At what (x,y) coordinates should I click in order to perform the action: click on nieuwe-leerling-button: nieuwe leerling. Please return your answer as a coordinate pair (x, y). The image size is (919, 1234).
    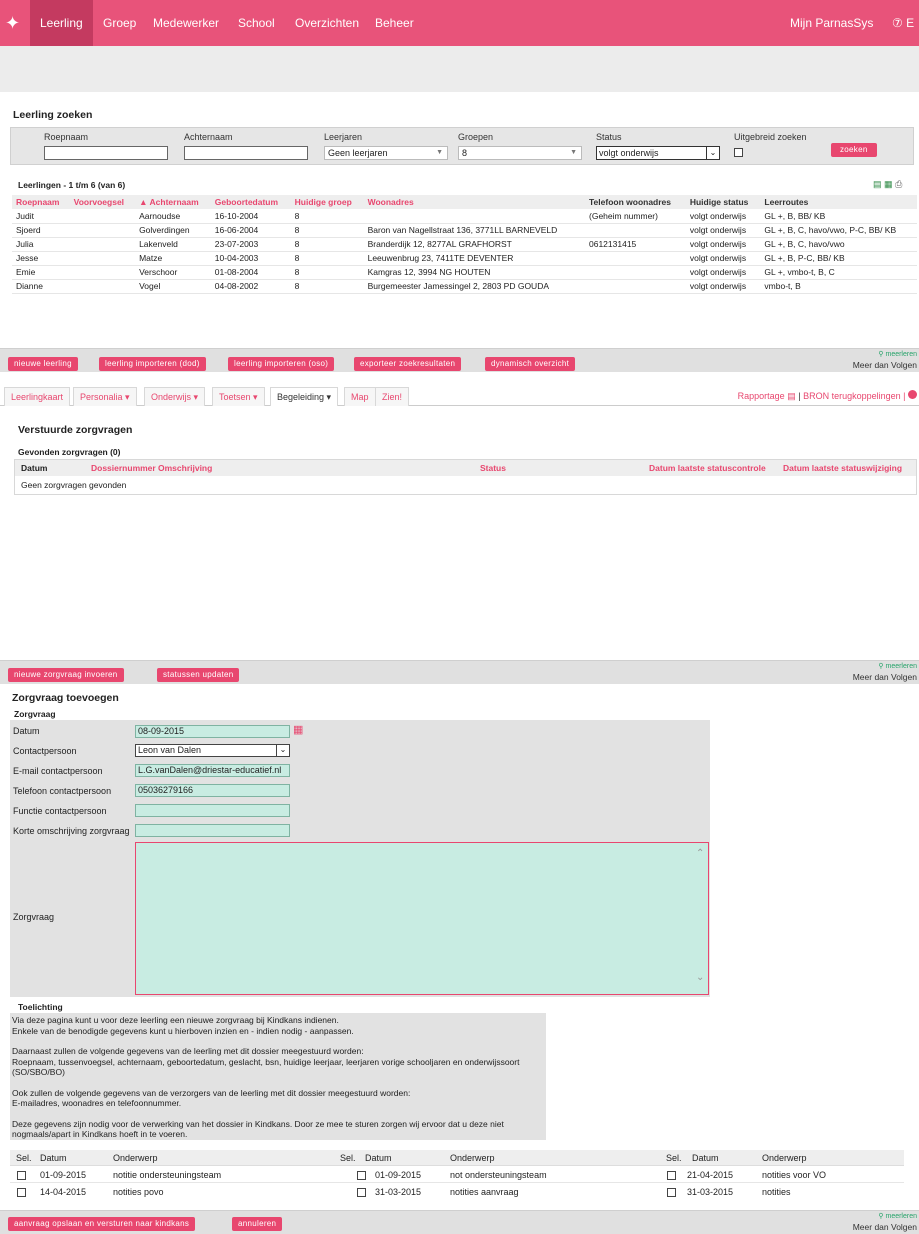
    Looking at the image, I should click on (43, 364).